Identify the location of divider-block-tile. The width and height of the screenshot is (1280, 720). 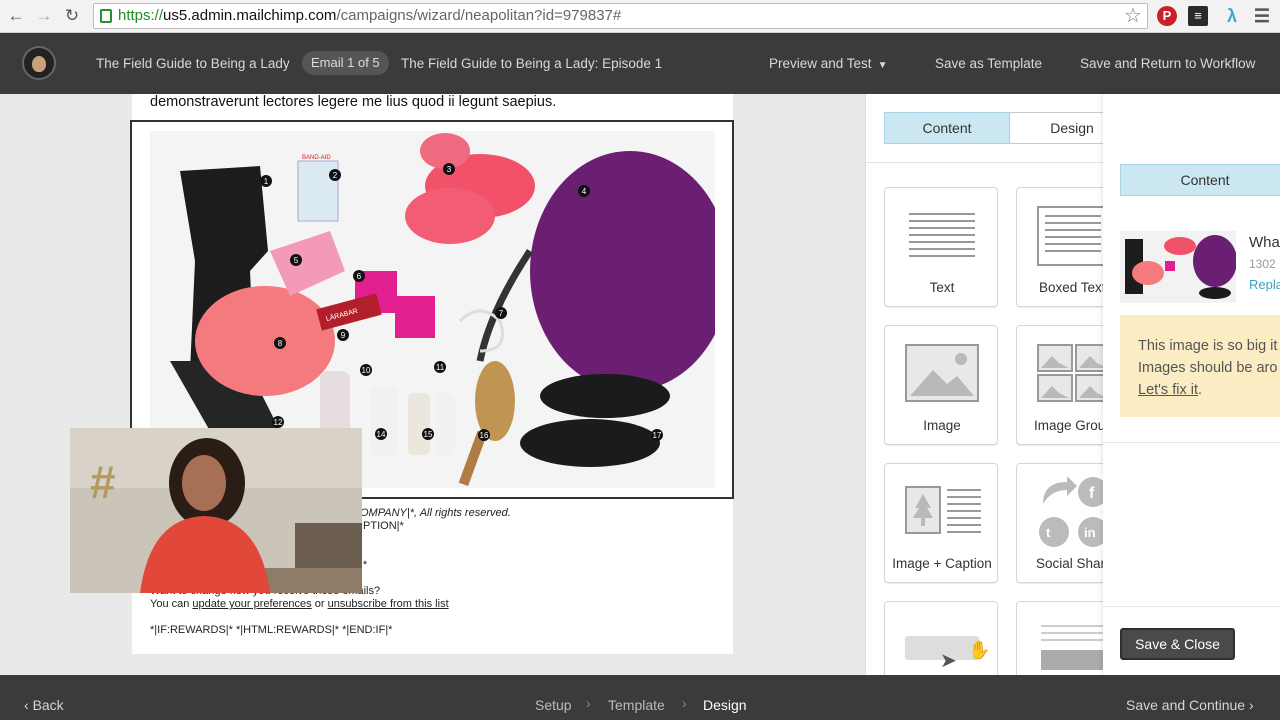
(1060, 638).